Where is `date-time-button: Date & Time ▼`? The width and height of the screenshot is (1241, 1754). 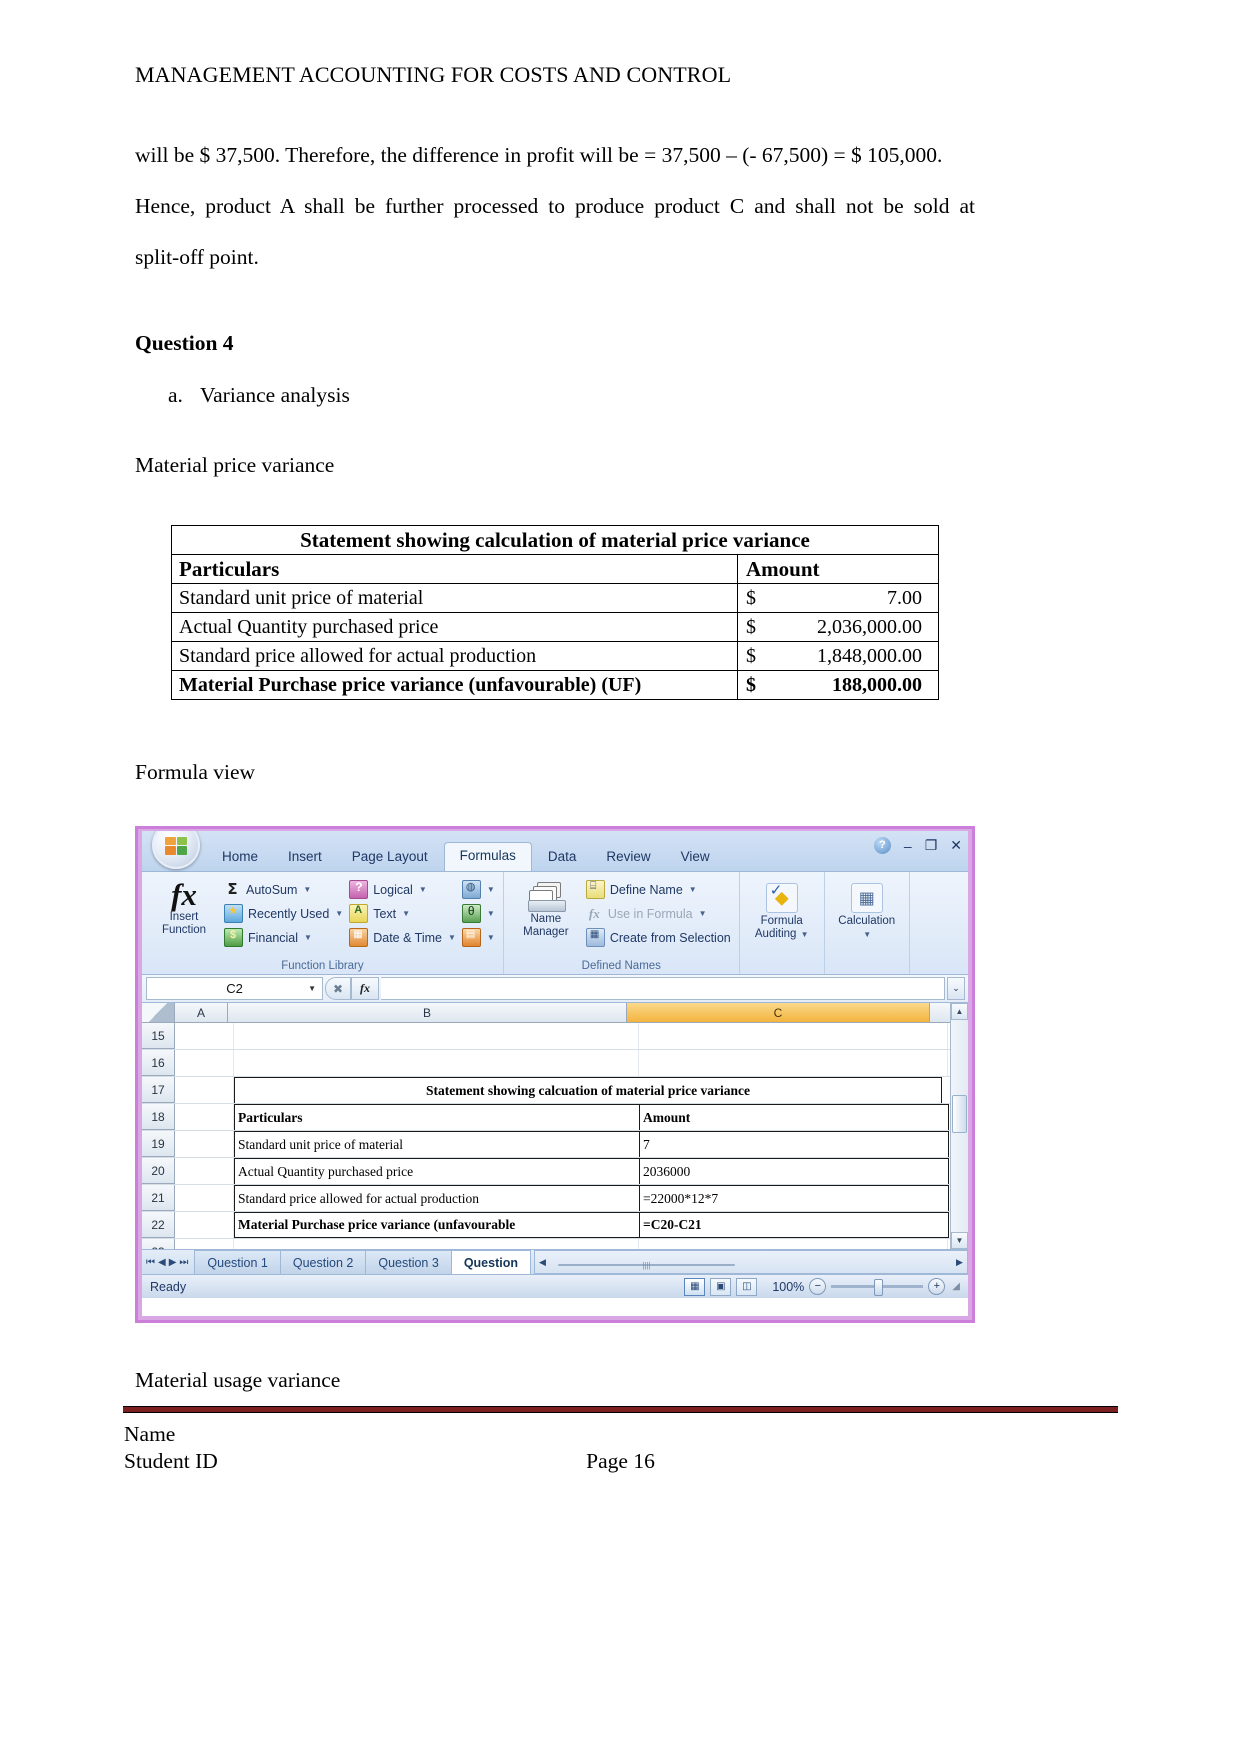 date-time-button: Date & Time ▼ is located at coordinates (402, 937).